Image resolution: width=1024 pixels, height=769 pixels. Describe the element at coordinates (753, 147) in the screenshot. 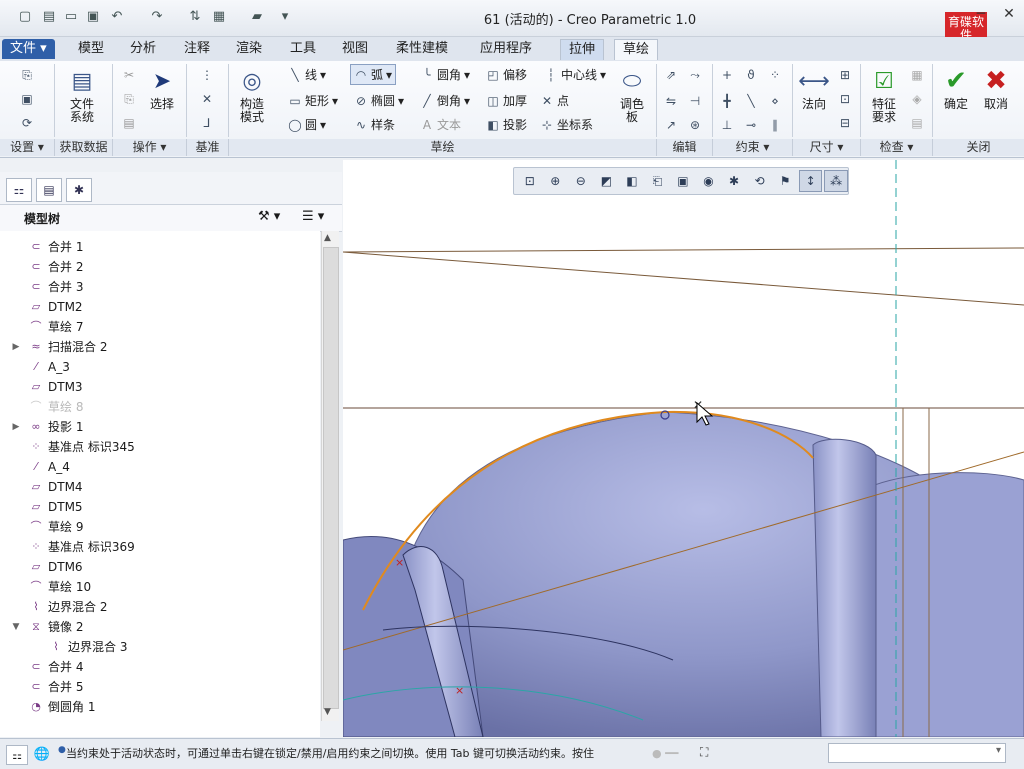

I see `group-constrain: 约束 ▾` at that location.